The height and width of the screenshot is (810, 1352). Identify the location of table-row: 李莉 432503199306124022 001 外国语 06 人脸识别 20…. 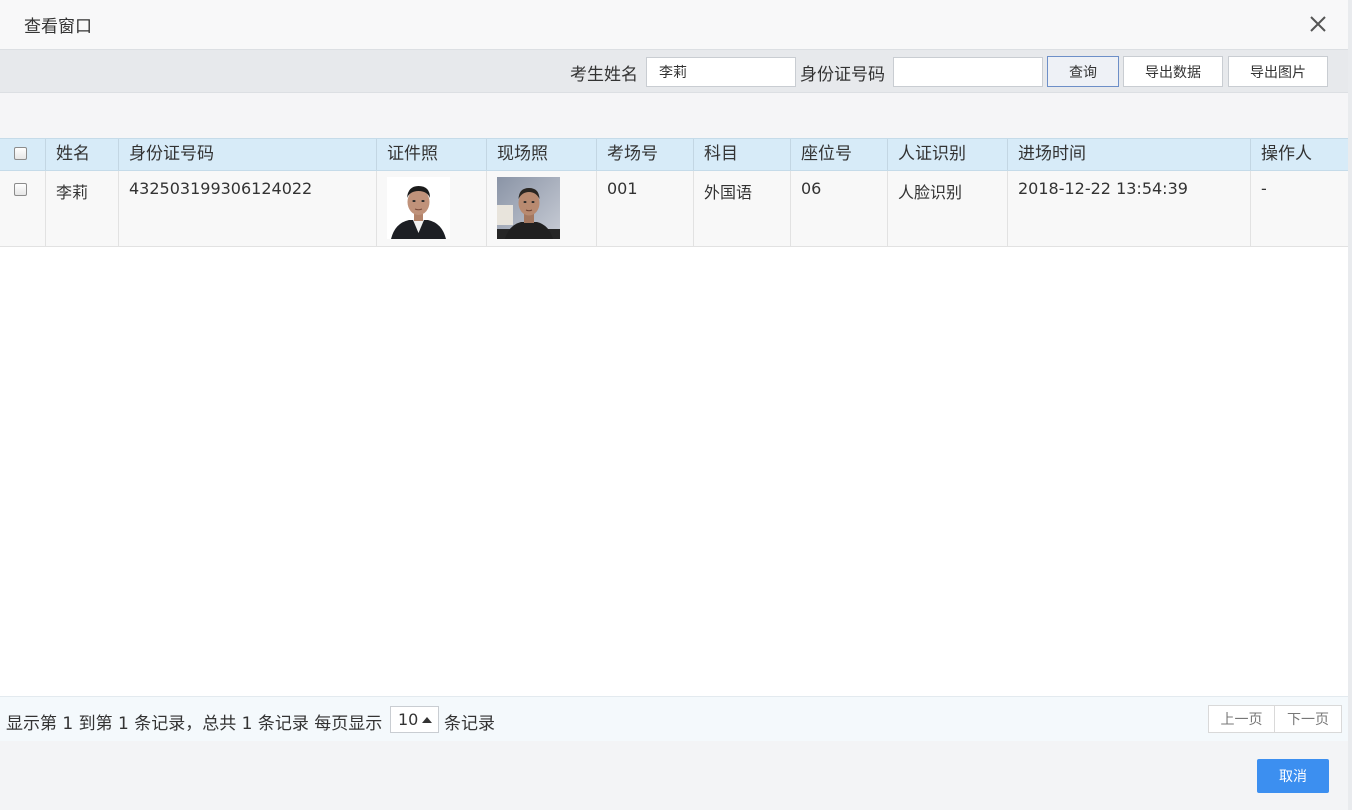
(674, 209).